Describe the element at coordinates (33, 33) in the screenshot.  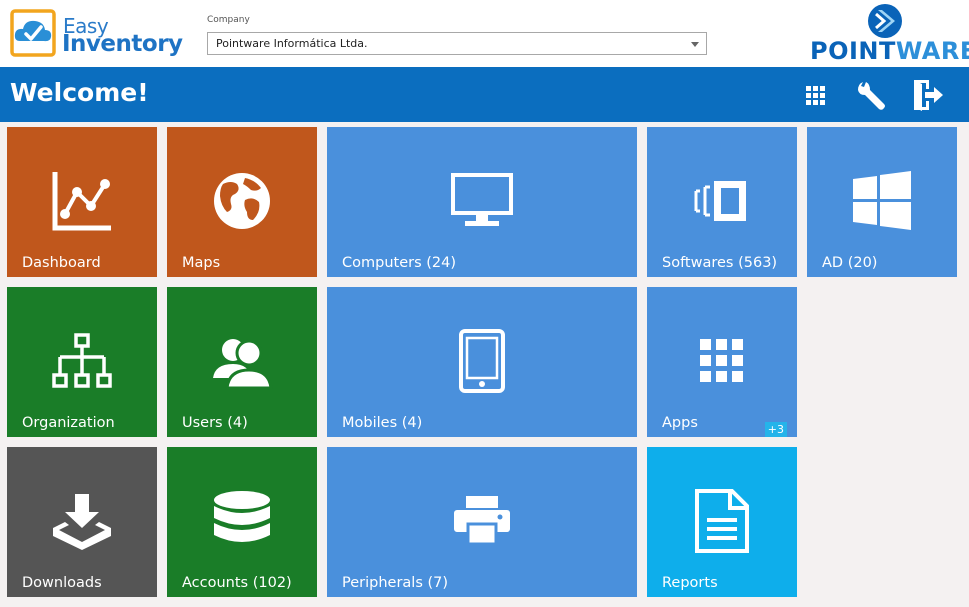
I see `cloud-check-icon` at that location.